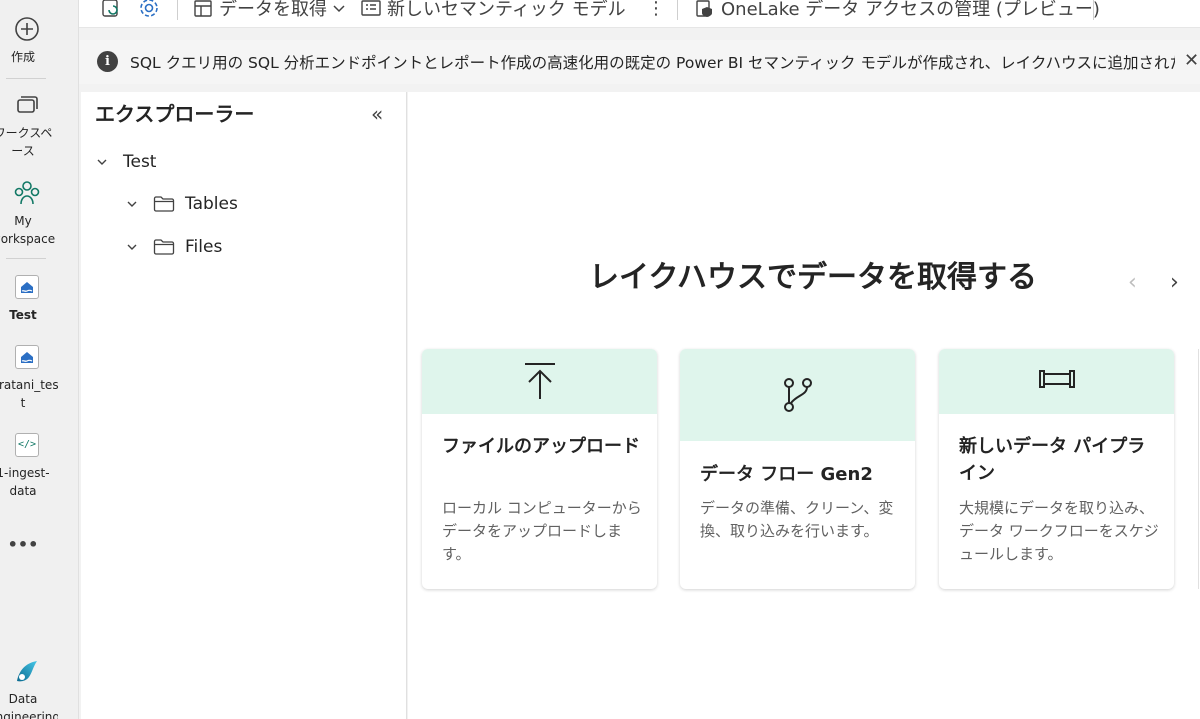  Describe the element at coordinates (26, 142) in the screenshot. I see `rail-workspaces-label: ワークスペ ース` at that location.